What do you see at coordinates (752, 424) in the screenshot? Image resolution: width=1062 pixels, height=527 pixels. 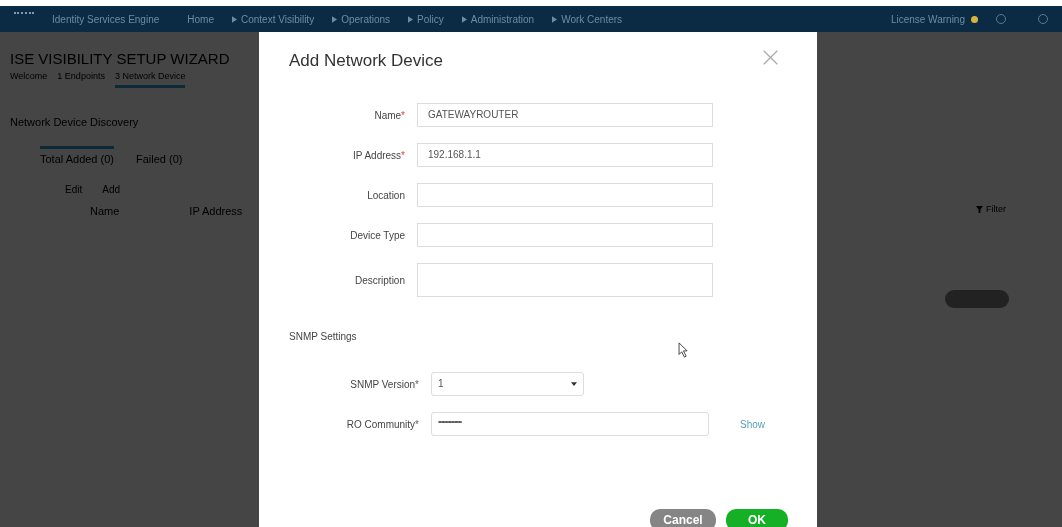 I see `show-link: Show` at bounding box center [752, 424].